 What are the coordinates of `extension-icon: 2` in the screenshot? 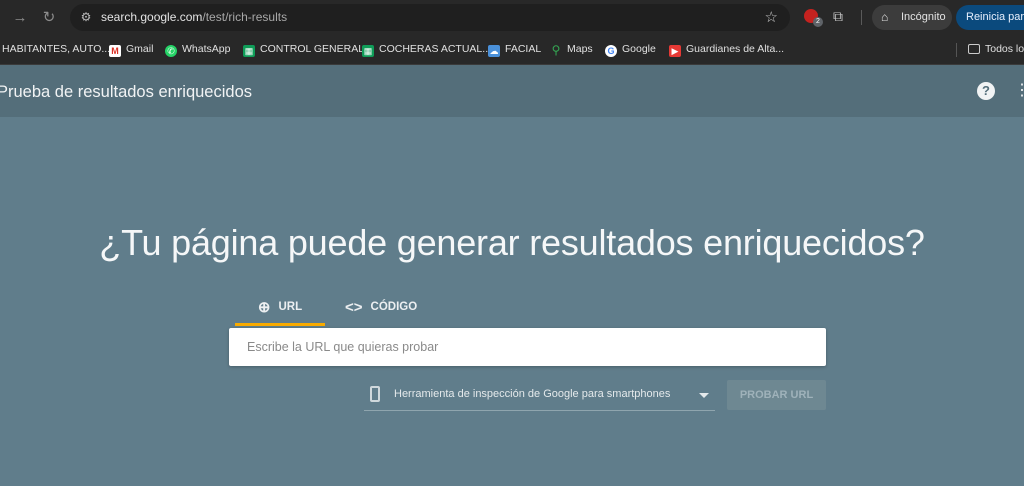 It's located at (813, 18).